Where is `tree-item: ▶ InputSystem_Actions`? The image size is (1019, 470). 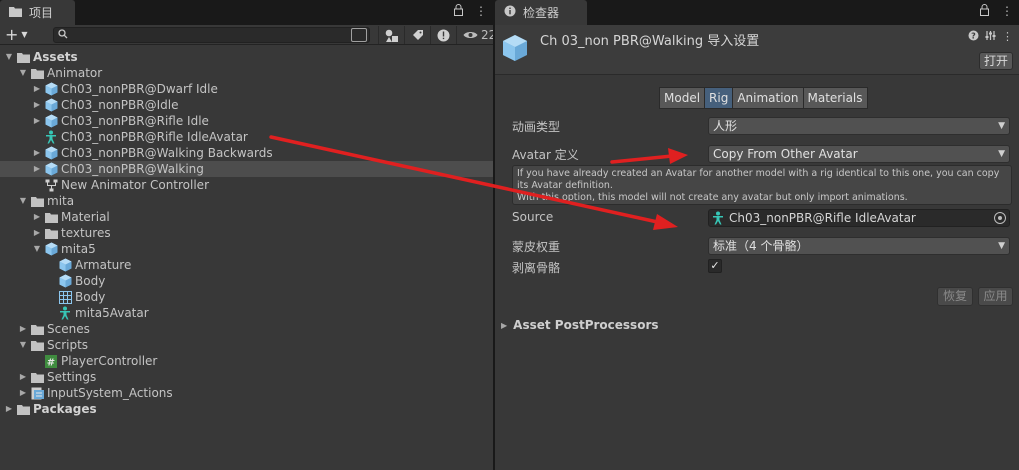
tree-item: ▶ InputSystem_Actions is located at coordinates (246, 393).